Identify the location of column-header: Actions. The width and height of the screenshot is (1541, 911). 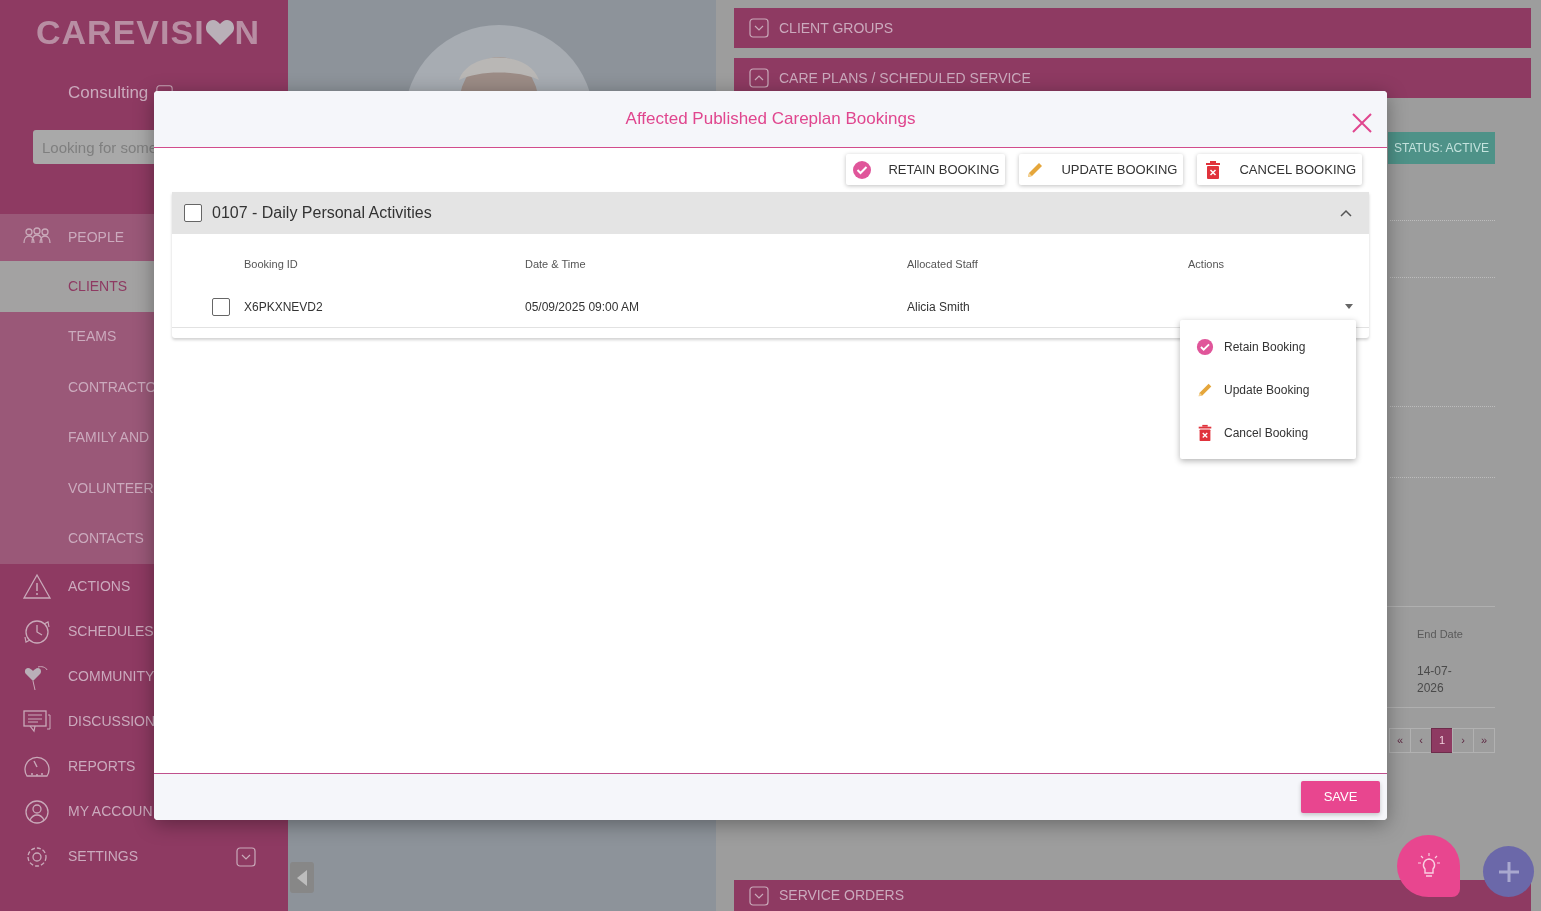
(1206, 264).